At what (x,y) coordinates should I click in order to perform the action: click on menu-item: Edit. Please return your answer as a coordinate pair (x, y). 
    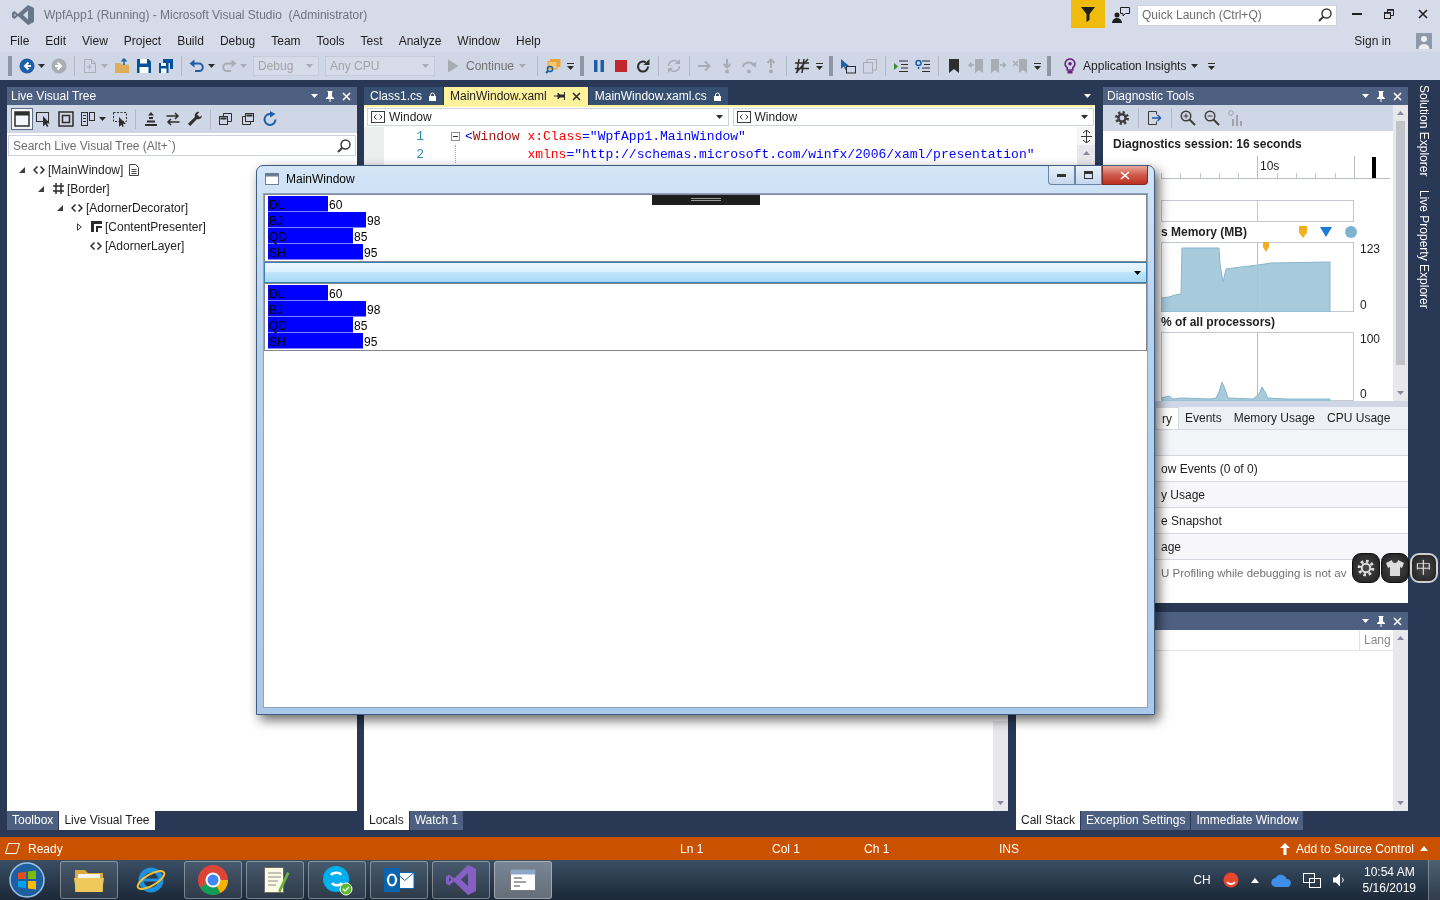
    Looking at the image, I should click on (56, 41).